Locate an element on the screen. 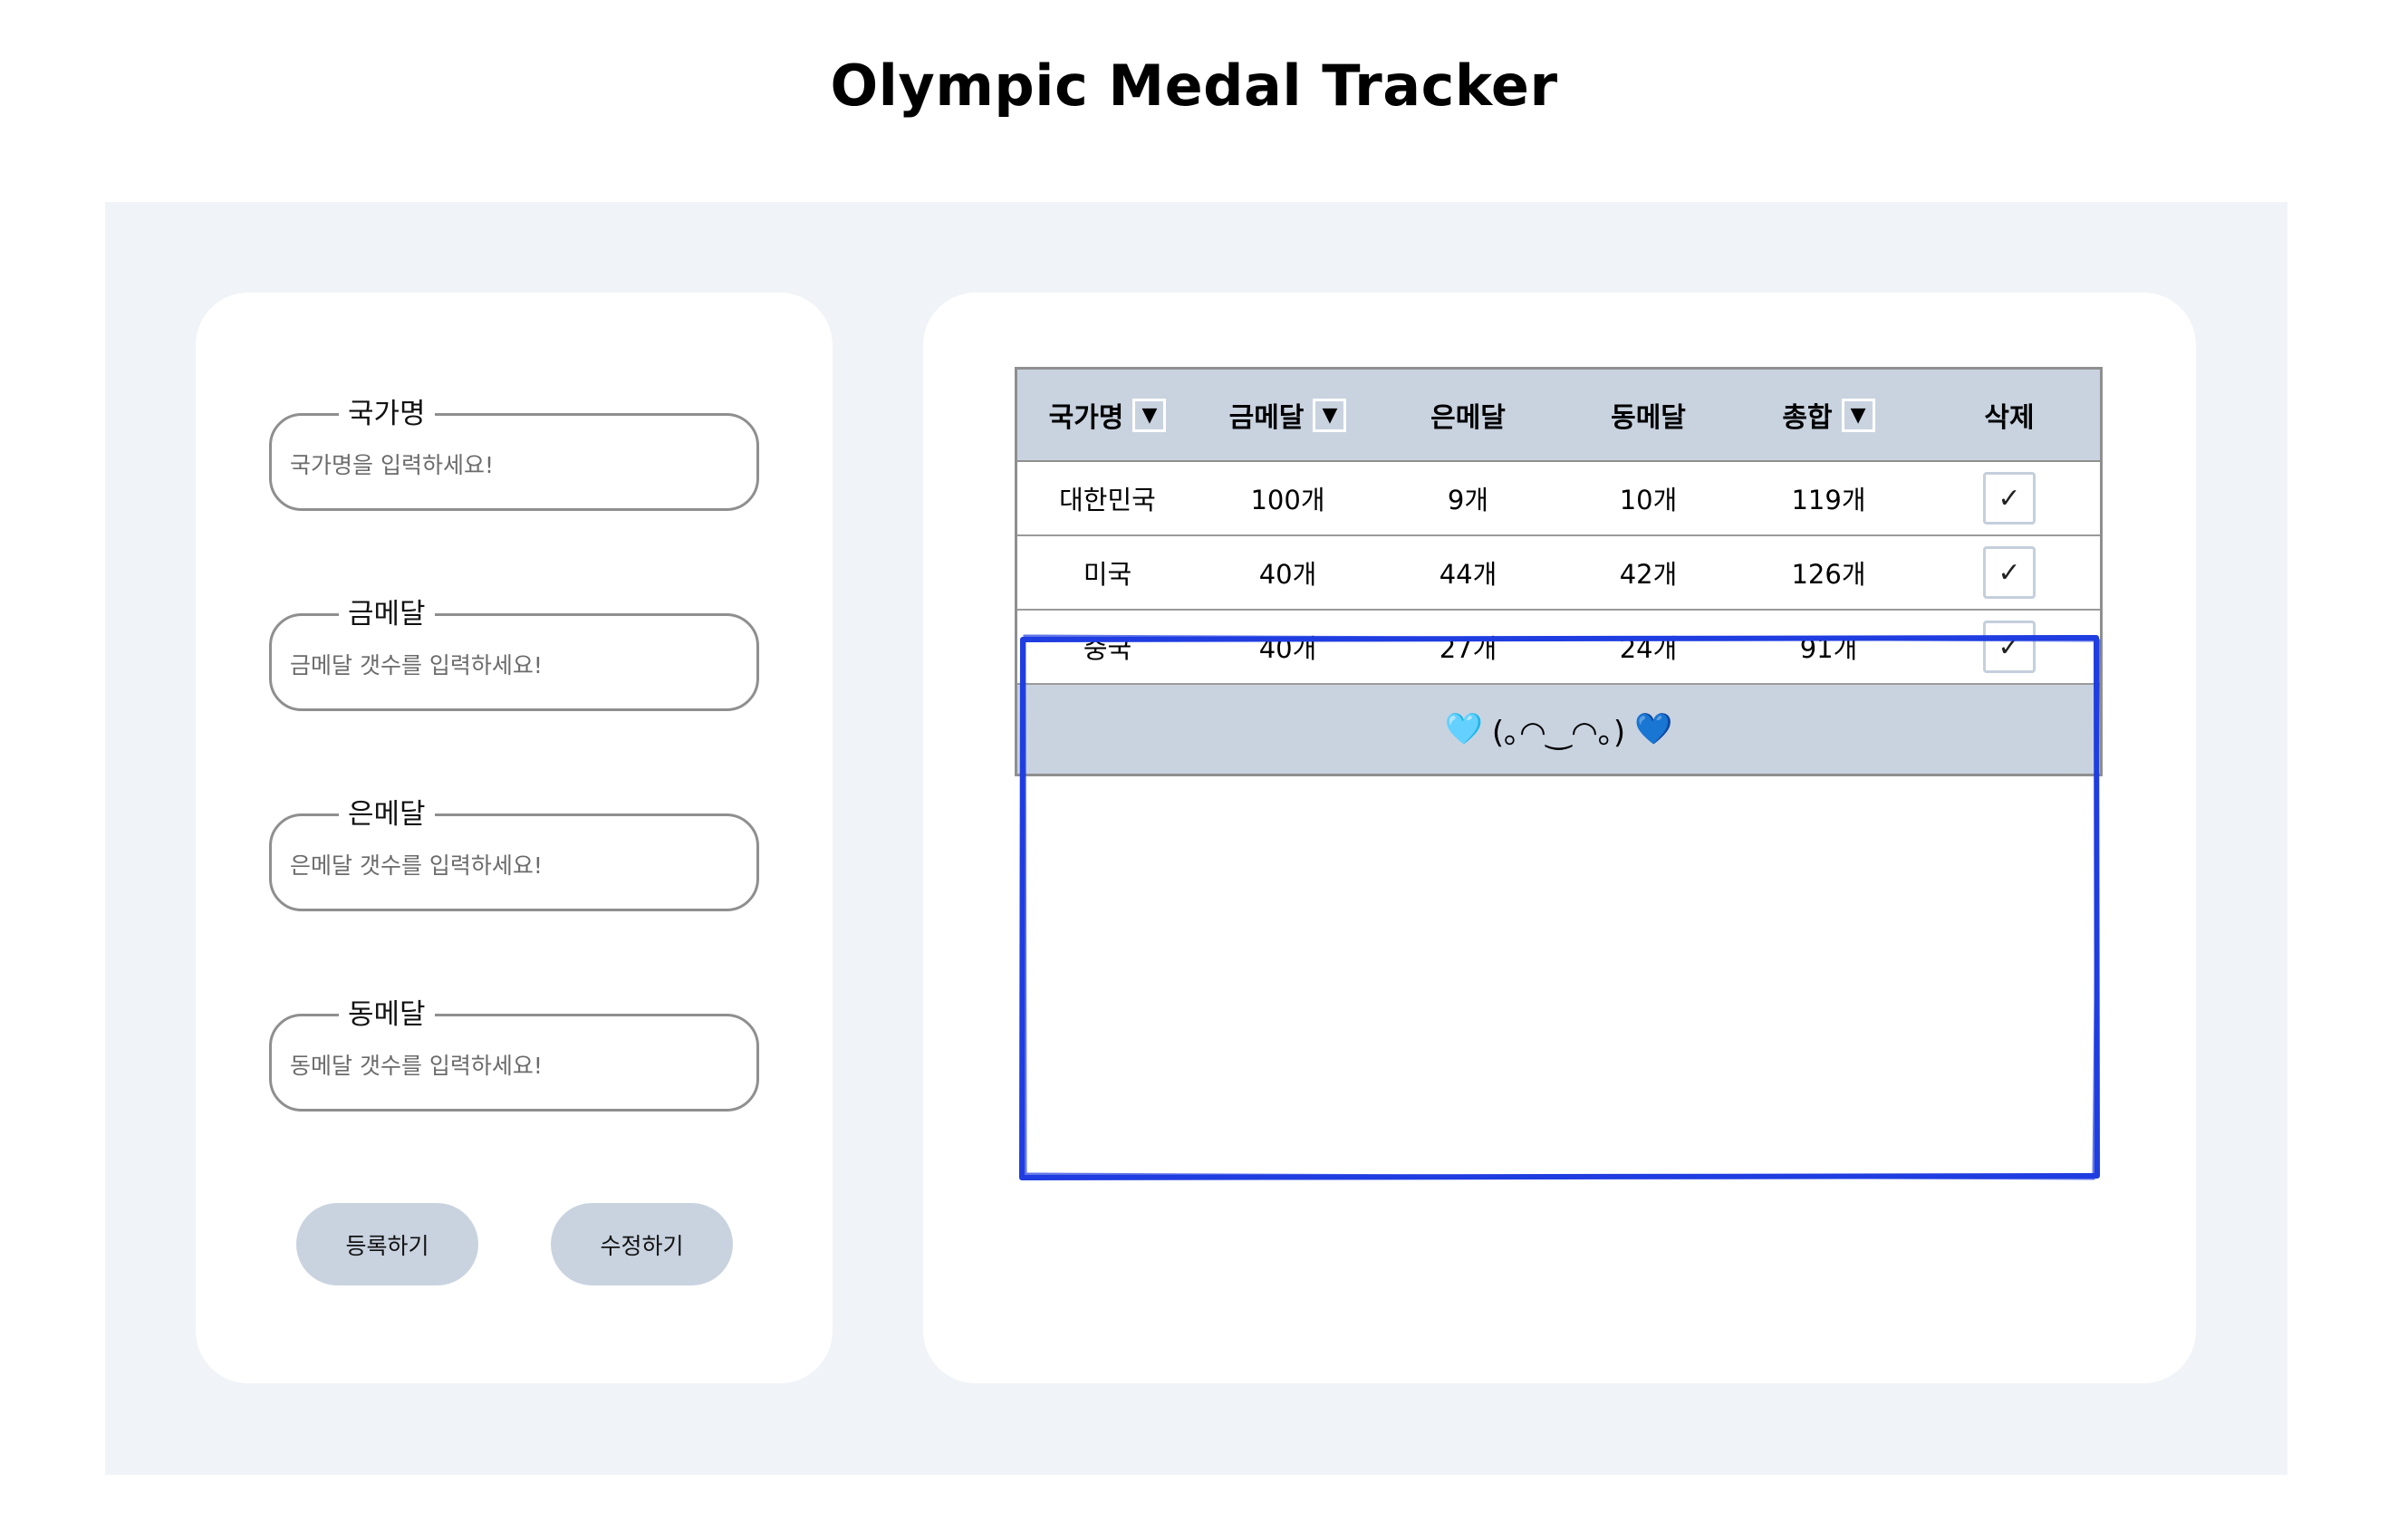 This screenshot has height=1540, width=2388. cell-total: 126개 is located at coordinates (1829, 574).